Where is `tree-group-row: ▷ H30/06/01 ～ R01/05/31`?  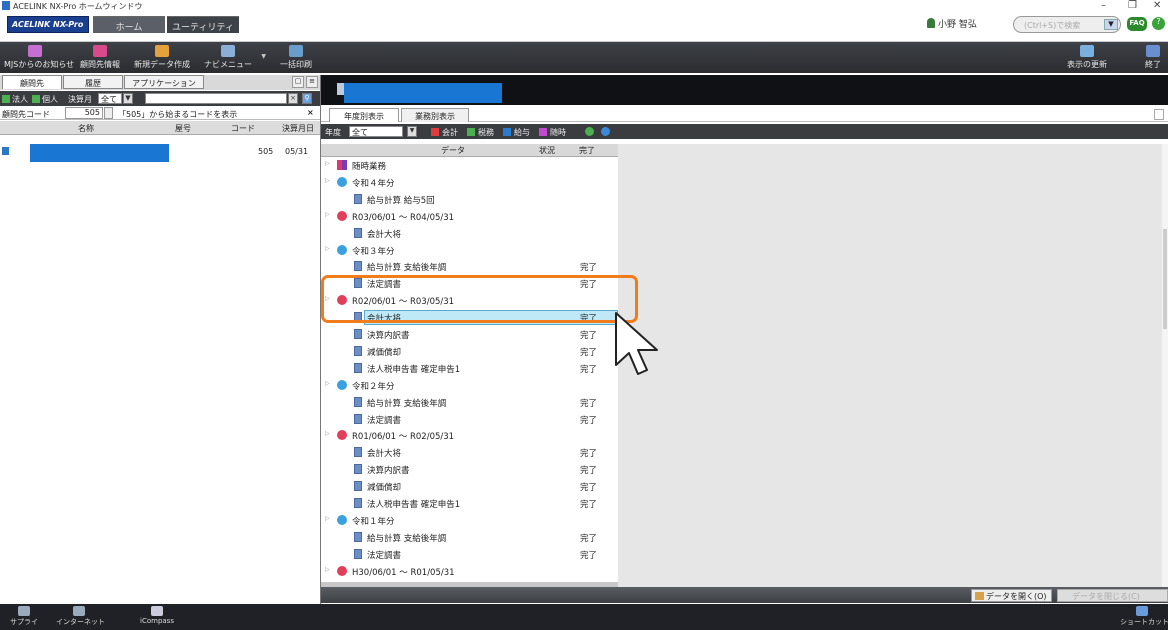 tree-group-row: ▷ H30/06/01 ～ R01/05/31 is located at coordinates (469, 571).